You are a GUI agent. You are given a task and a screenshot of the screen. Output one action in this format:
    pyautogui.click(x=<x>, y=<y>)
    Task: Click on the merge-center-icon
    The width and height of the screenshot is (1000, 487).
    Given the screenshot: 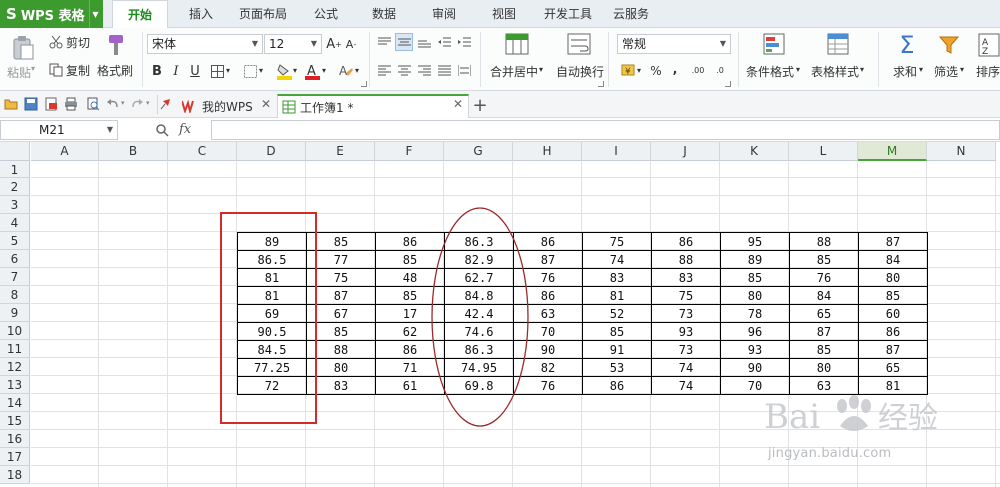 What is the action you would take?
    pyautogui.click(x=517, y=44)
    